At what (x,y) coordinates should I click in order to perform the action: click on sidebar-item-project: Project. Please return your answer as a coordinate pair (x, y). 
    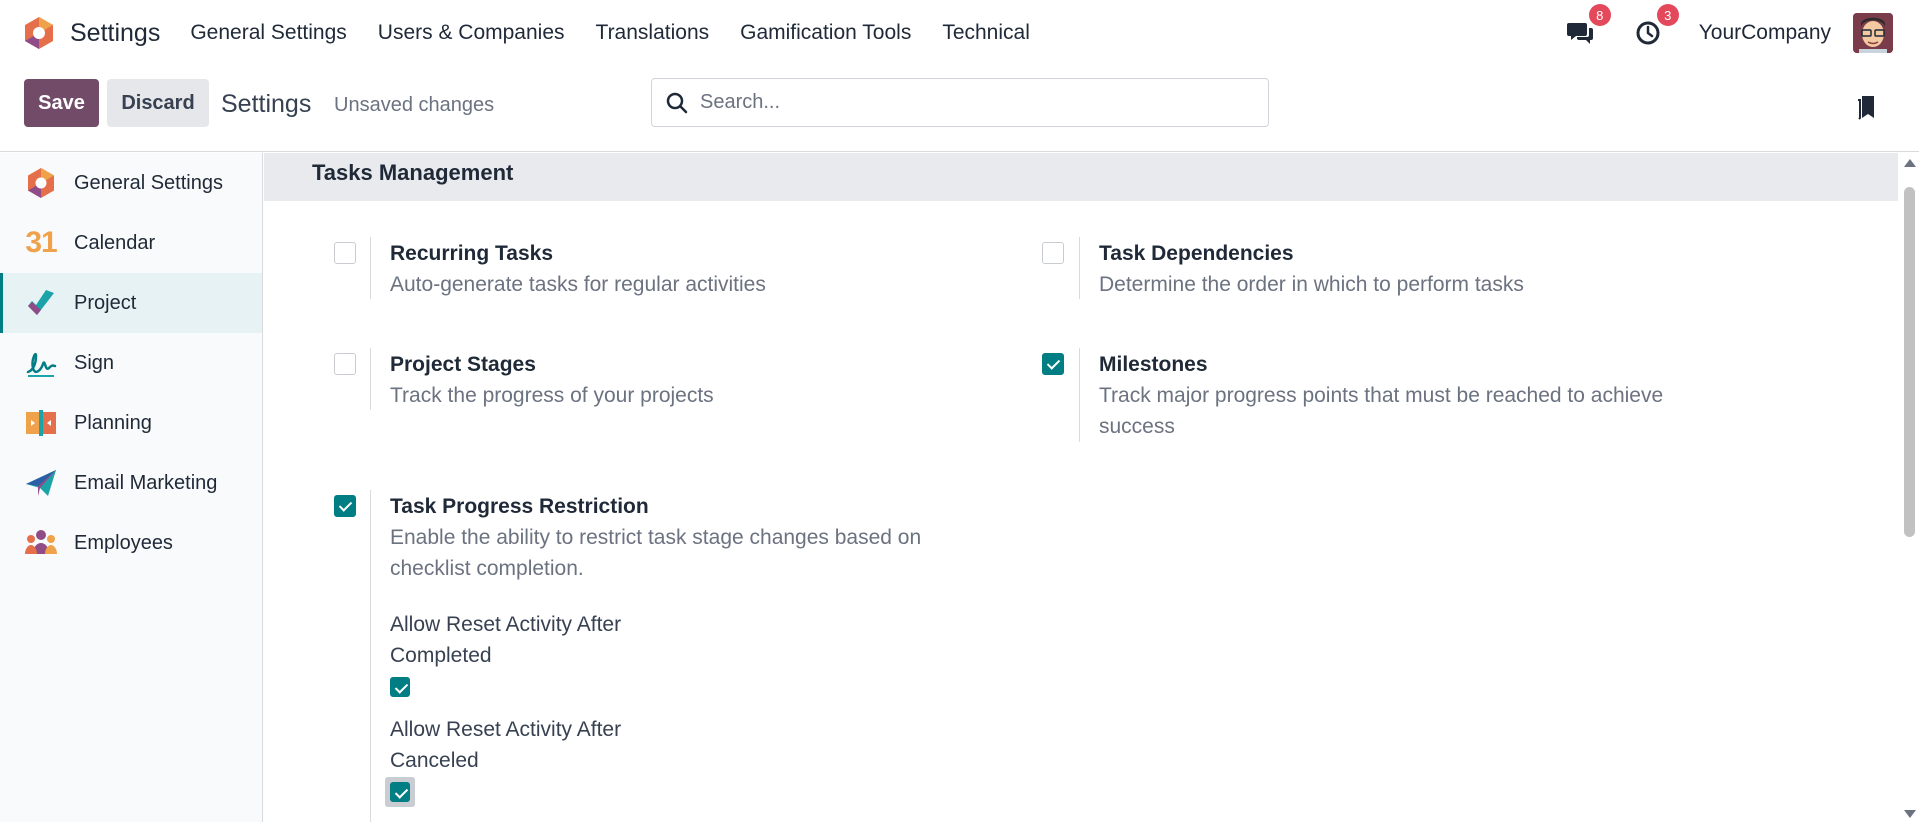
    Looking at the image, I should click on (131, 303).